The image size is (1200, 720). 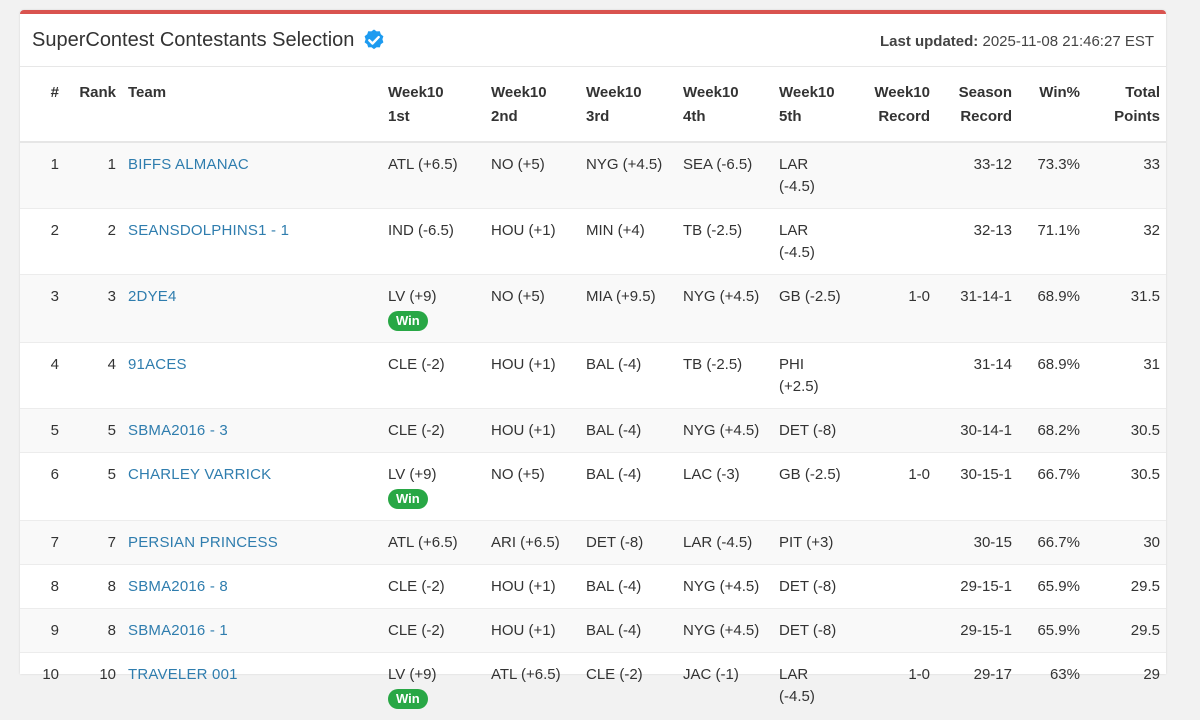 What do you see at coordinates (157, 364) in the screenshot?
I see `team-link: 91ACES` at bounding box center [157, 364].